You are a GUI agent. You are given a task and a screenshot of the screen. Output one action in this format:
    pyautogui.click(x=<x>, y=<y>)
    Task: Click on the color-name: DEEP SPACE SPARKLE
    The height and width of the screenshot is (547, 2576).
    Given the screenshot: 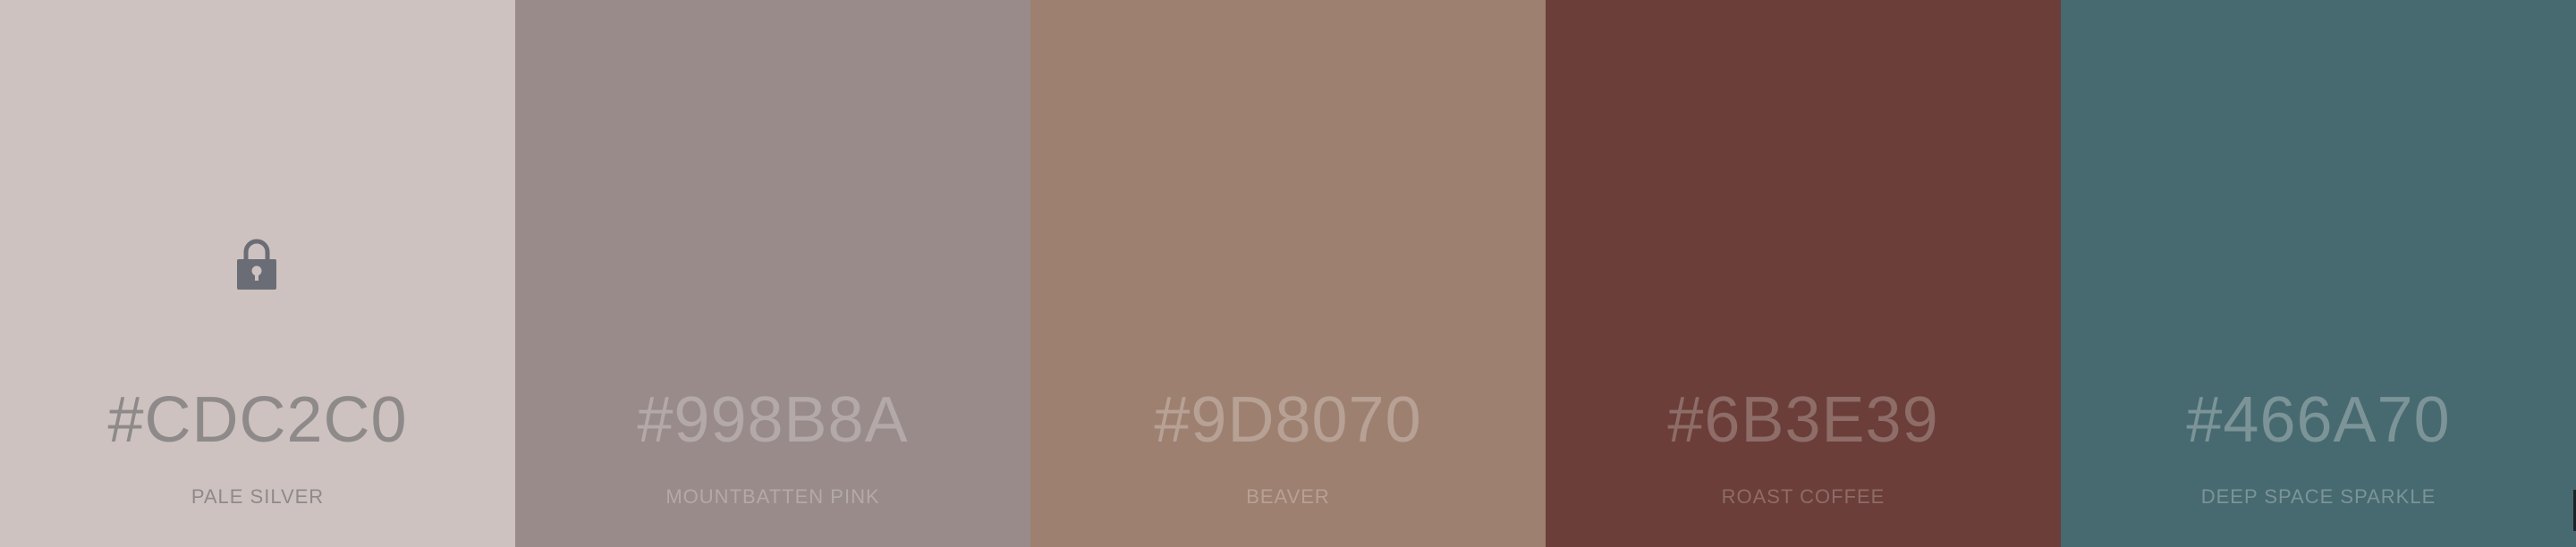 What is the action you would take?
    pyautogui.click(x=2318, y=496)
    